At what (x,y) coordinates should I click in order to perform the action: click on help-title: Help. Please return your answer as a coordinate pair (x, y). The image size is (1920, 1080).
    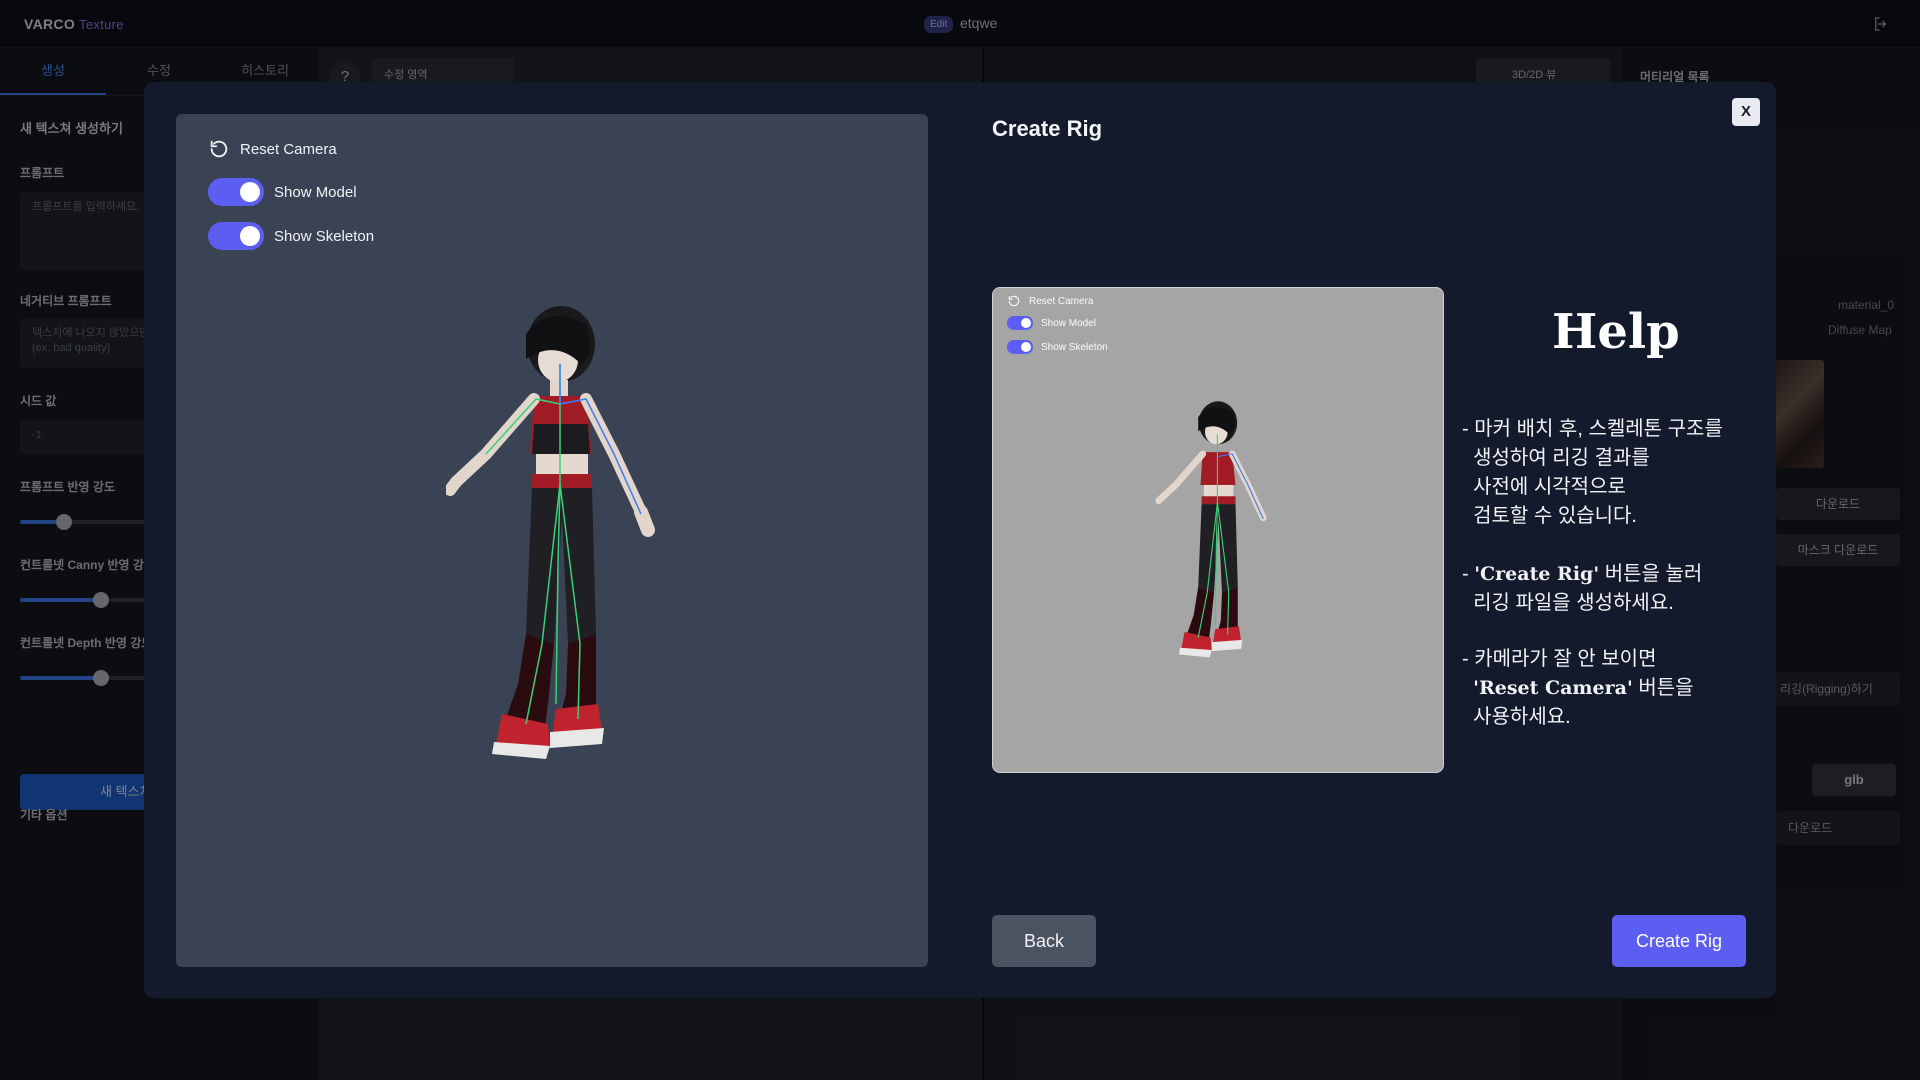
    Looking at the image, I should click on (1616, 332).